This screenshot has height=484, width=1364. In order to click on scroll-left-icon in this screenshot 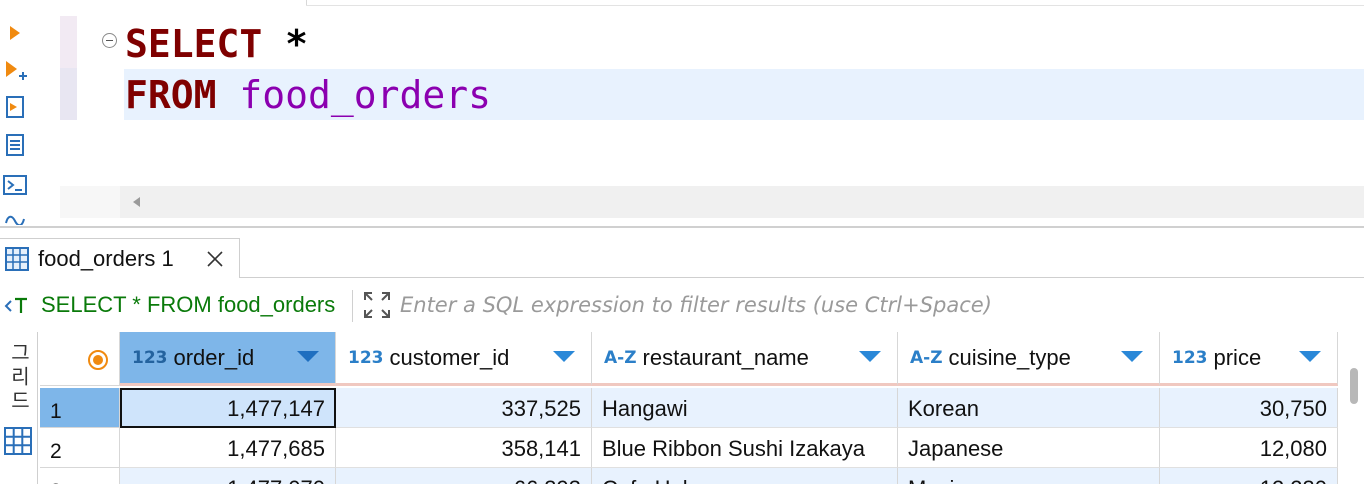, I will do `click(136, 202)`.